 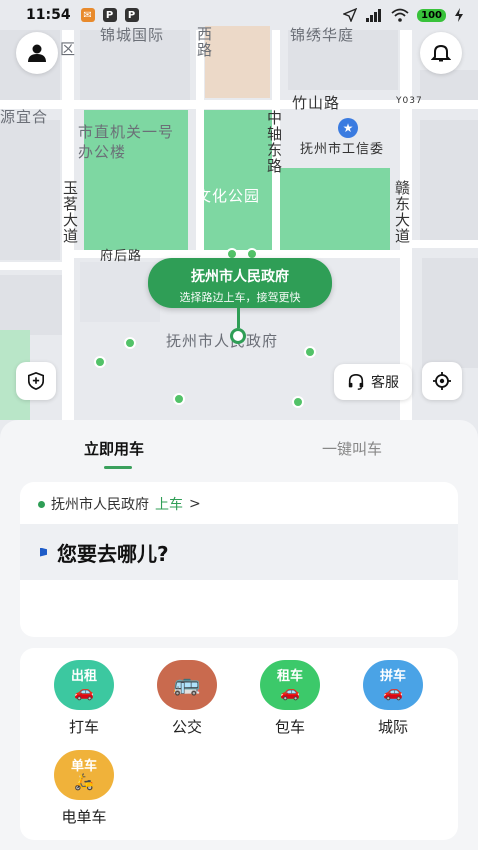 I want to click on status-bar: 11:54 ✉ P P 100, so click(x=239, y=15).